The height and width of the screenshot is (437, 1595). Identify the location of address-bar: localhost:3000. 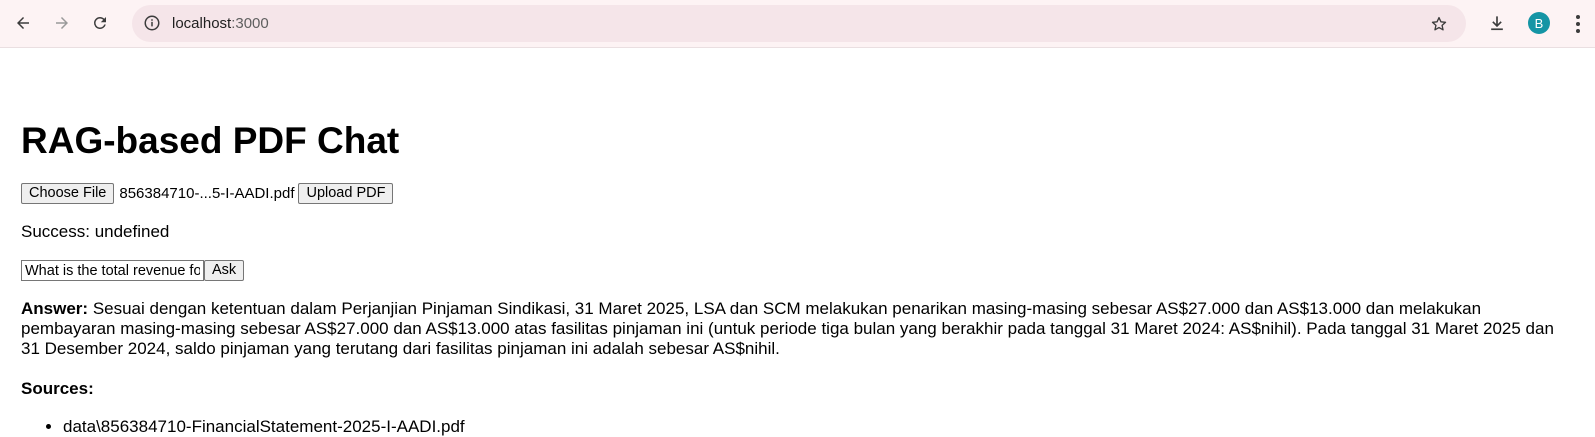
(799, 23).